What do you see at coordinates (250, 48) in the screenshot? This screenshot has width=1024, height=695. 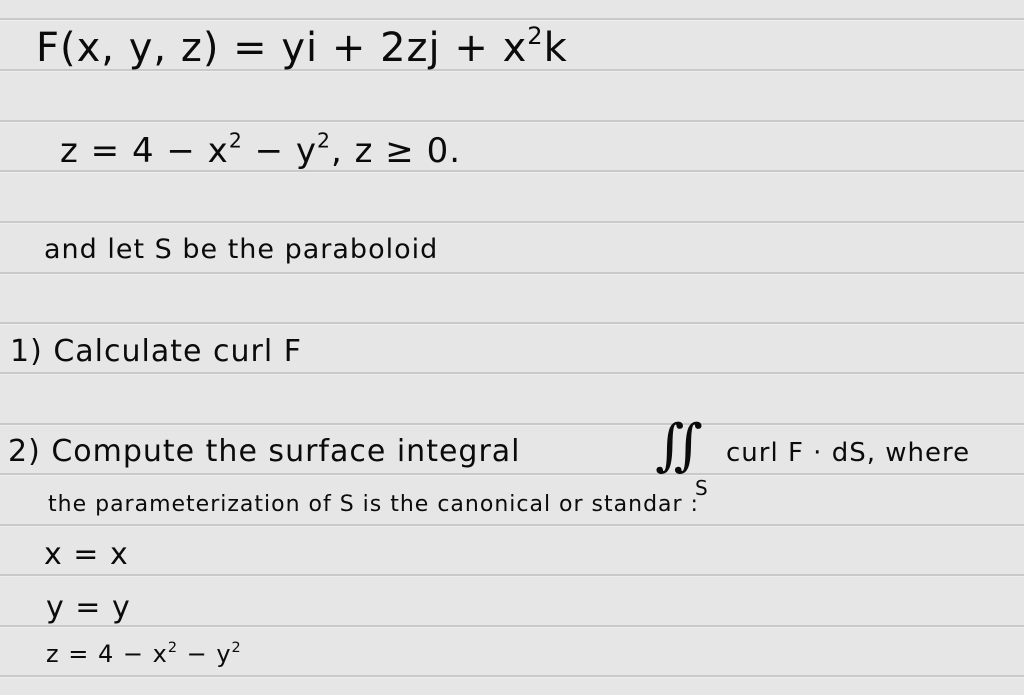 I see `equals-sign: =` at bounding box center [250, 48].